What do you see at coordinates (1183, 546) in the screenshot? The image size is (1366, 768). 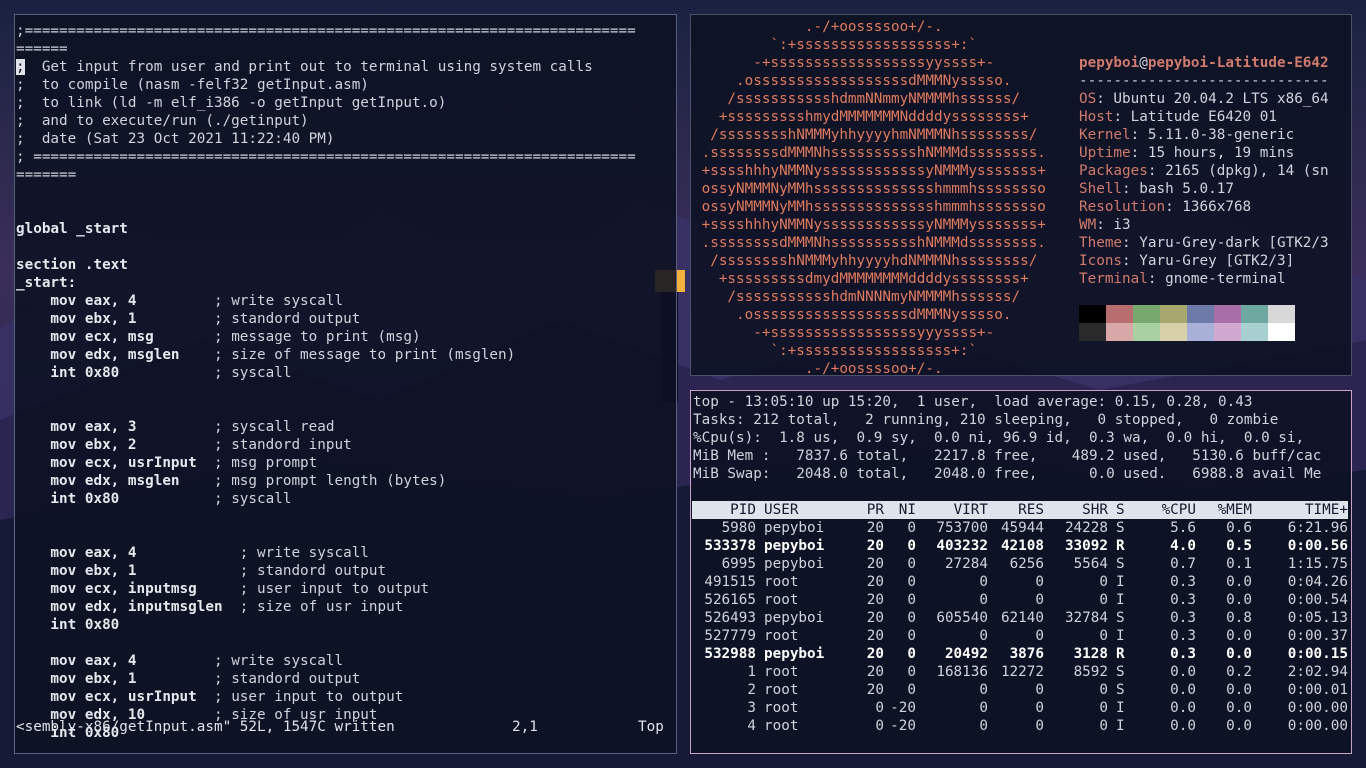 I see `process-cell: 4.0` at bounding box center [1183, 546].